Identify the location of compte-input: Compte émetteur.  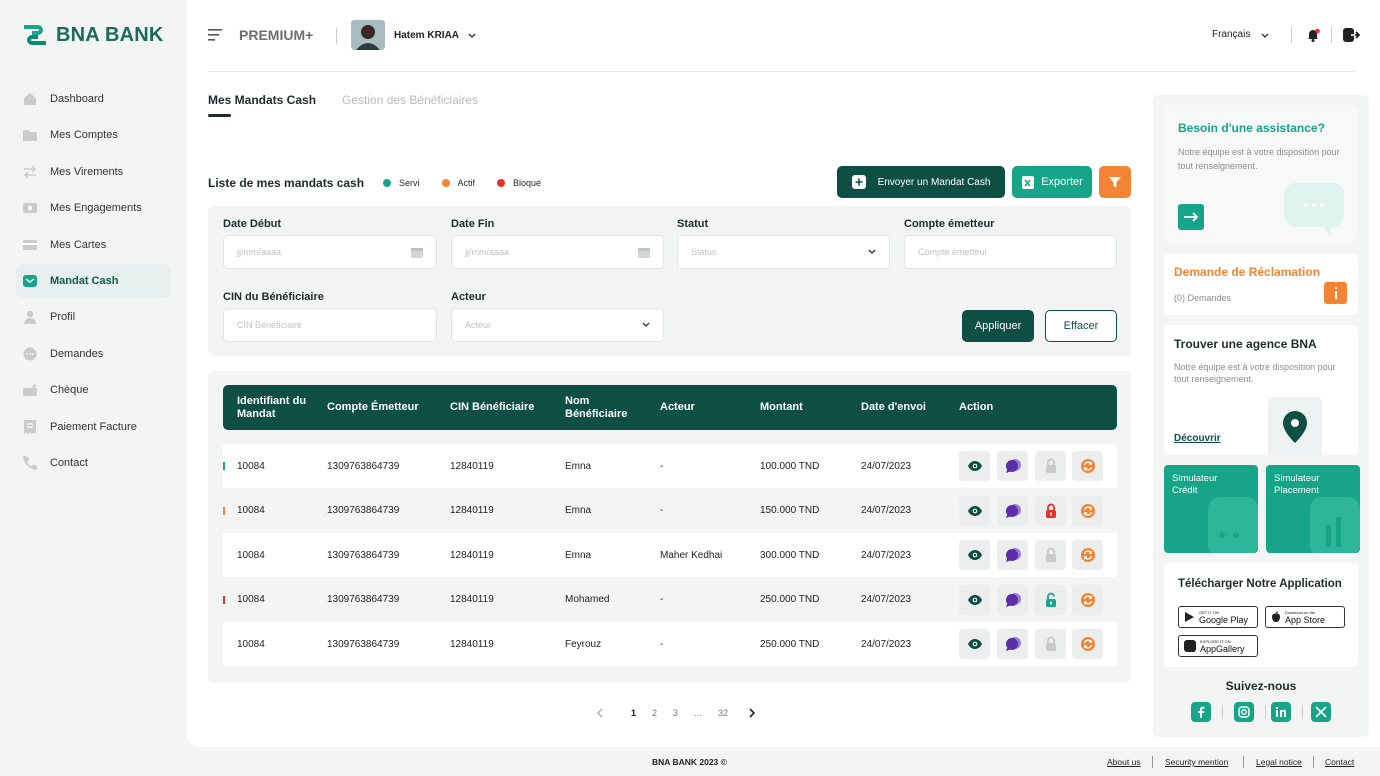
(1010, 252).